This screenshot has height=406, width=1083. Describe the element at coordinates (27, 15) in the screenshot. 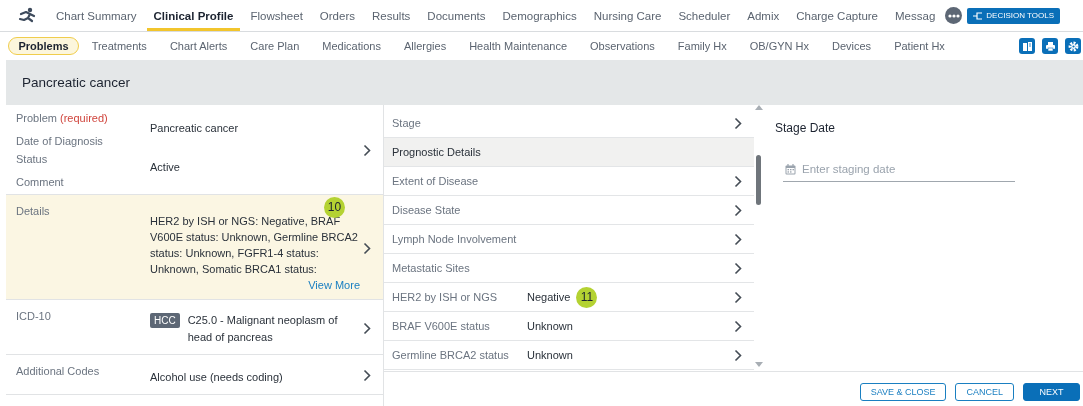

I see `runner-icon` at that location.